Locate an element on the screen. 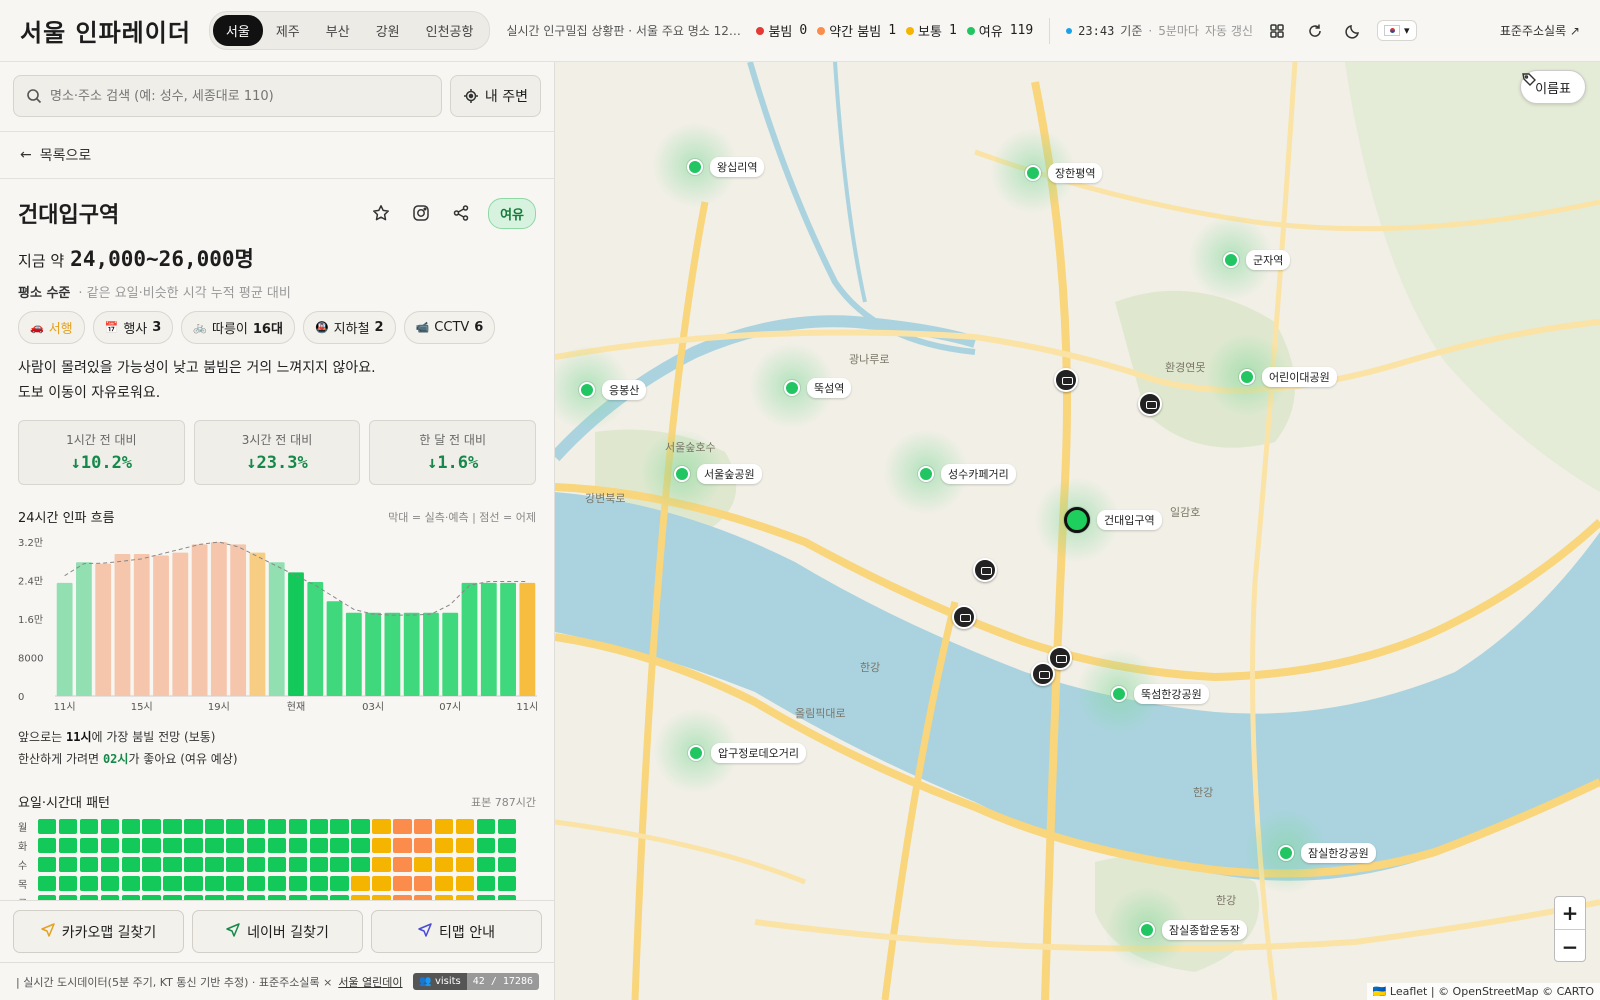 The width and height of the screenshot is (1600, 1000). city-tab-1: 제주 is located at coordinates (288, 30).